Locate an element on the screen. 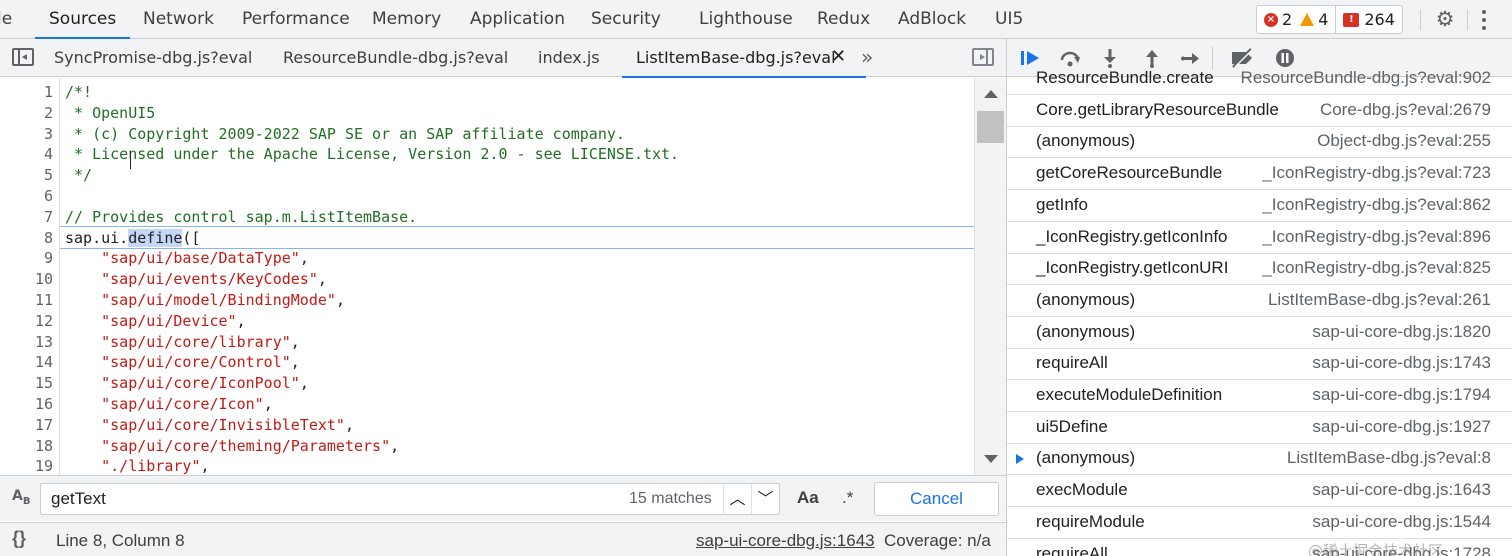 The height and width of the screenshot is (556, 1512). editor-scrollbar is located at coordinates (990, 276).